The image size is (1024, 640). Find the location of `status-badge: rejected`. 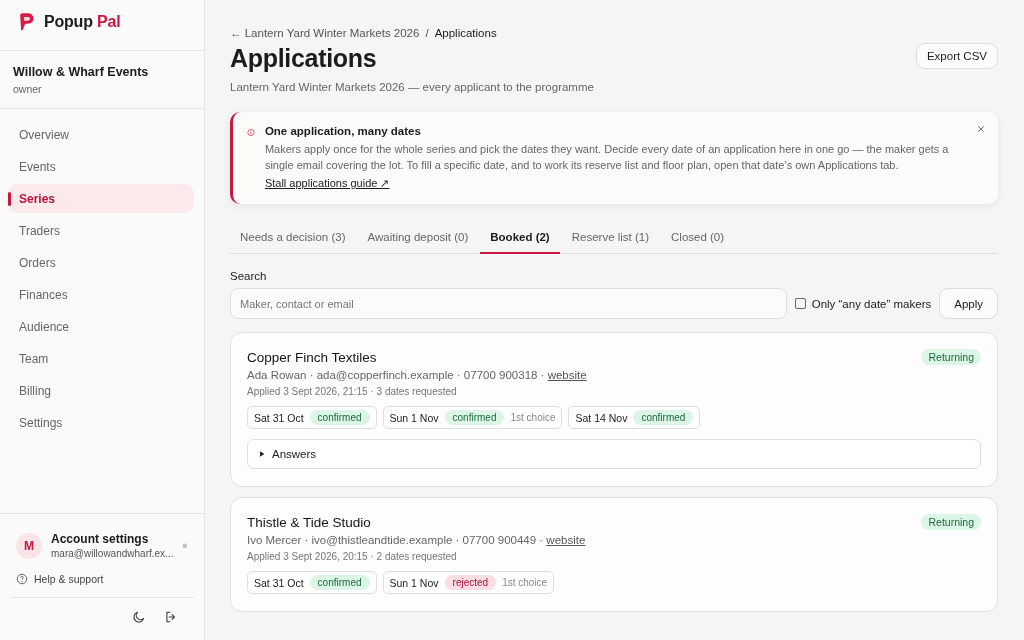

status-badge: rejected is located at coordinates (470, 582).